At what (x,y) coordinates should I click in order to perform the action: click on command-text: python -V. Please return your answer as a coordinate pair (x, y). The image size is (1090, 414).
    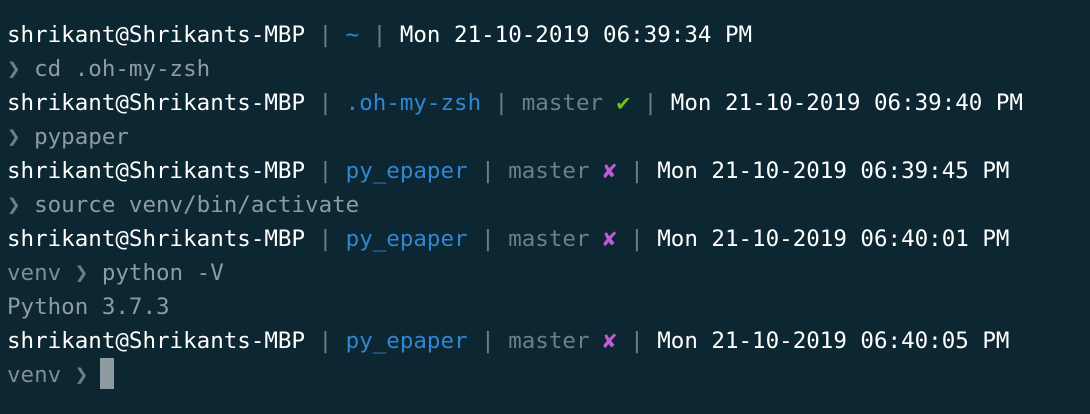
    Looking at the image, I should click on (162, 273).